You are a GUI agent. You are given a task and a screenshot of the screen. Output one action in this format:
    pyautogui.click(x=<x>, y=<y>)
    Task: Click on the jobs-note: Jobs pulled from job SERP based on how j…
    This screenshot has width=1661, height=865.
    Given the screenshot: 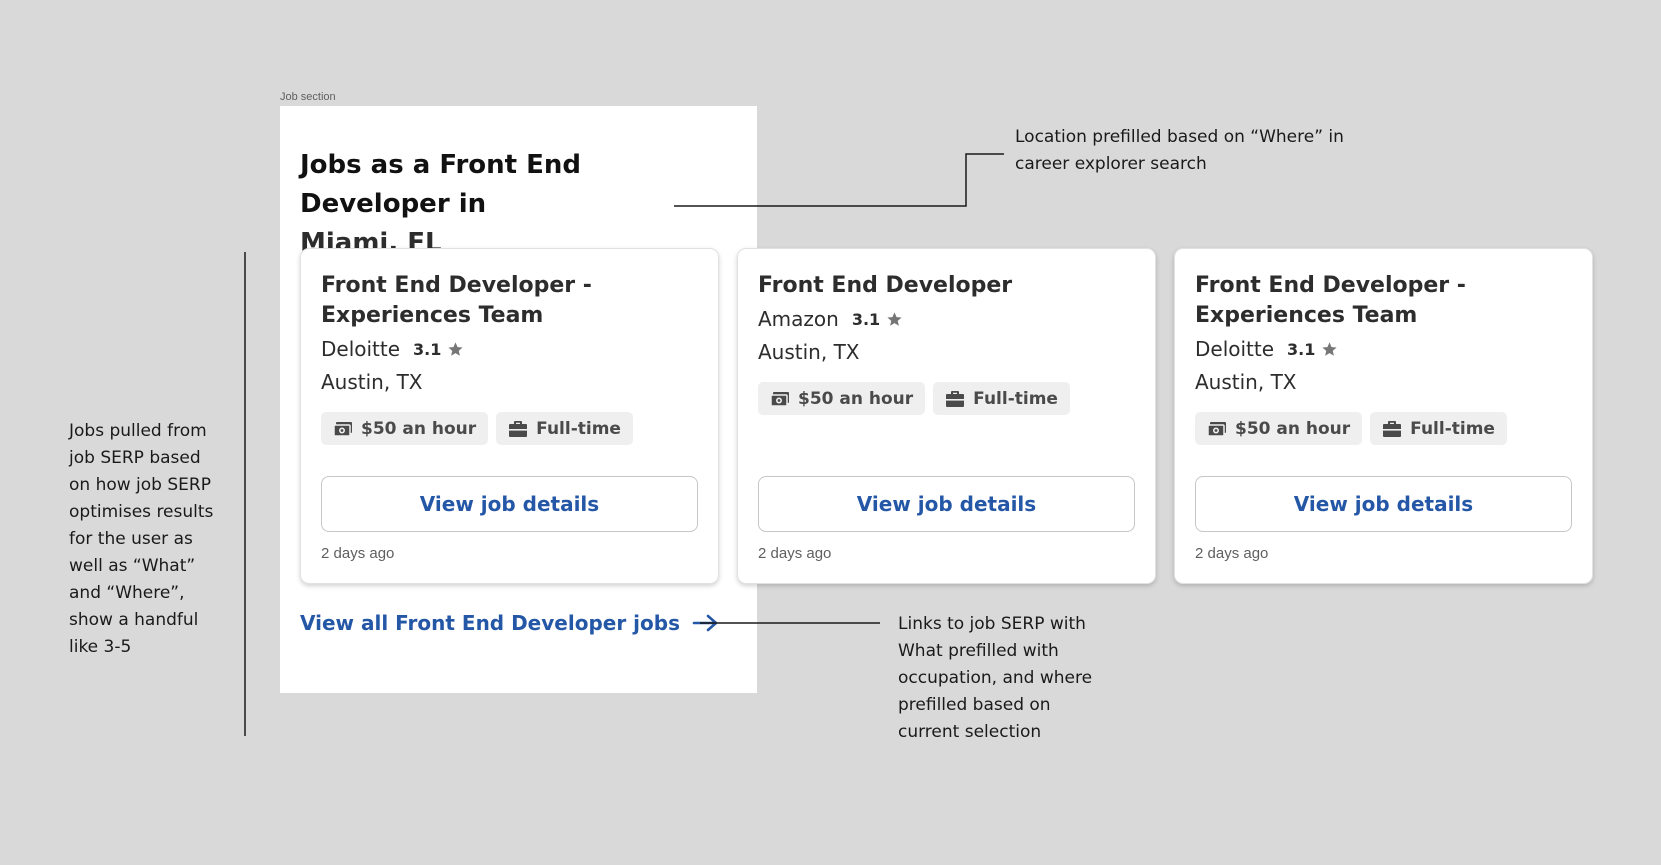 What is the action you would take?
    pyautogui.click(x=141, y=539)
    